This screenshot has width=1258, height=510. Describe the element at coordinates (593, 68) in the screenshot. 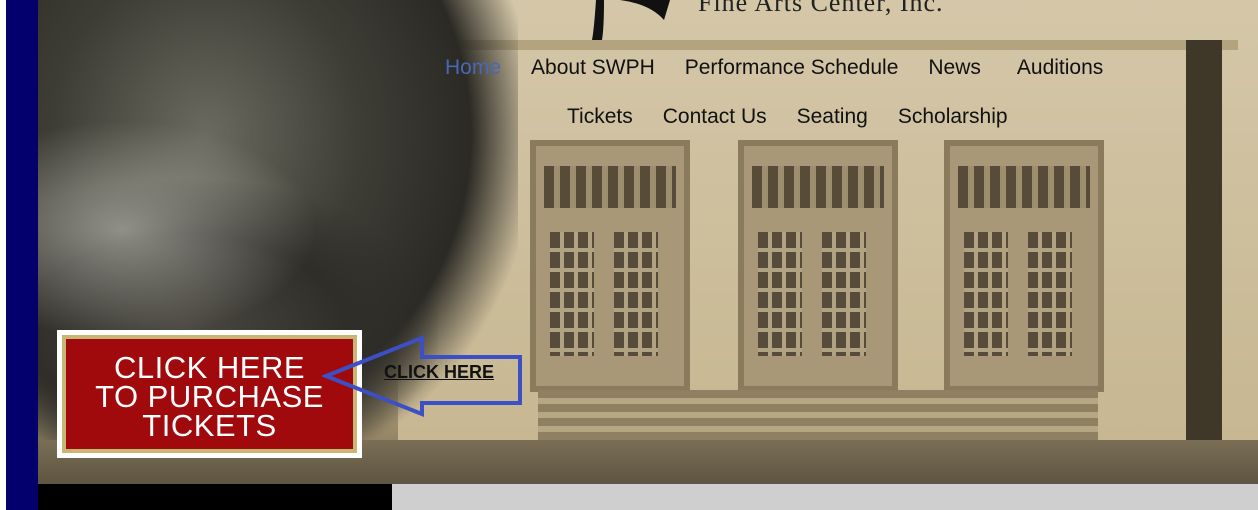

I see `nav-about-swph: About SWPH` at that location.